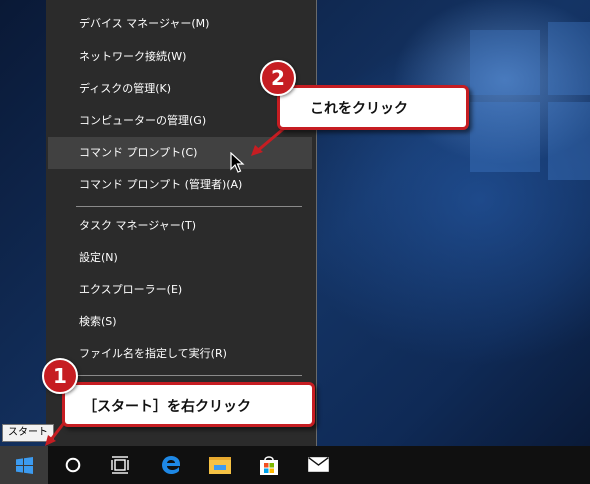 This screenshot has width=590, height=484. What do you see at coordinates (180, 24) in the screenshot?
I see `menu-item-device-manager: デバイス マネージャー(M)` at bounding box center [180, 24].